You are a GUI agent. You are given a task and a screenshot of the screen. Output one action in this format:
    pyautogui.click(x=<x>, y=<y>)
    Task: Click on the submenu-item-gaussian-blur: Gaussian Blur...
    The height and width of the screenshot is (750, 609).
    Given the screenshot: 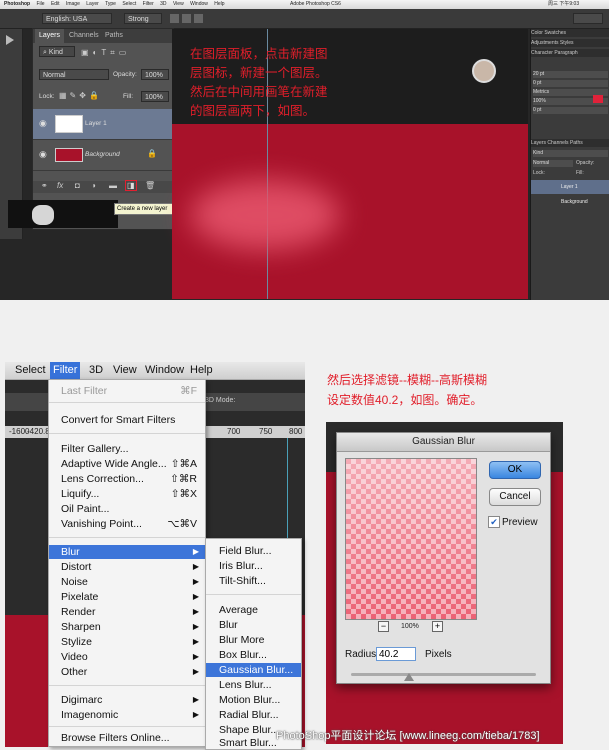 What is the action you would take?
    pyautogui.click(x=253, y=670)
    